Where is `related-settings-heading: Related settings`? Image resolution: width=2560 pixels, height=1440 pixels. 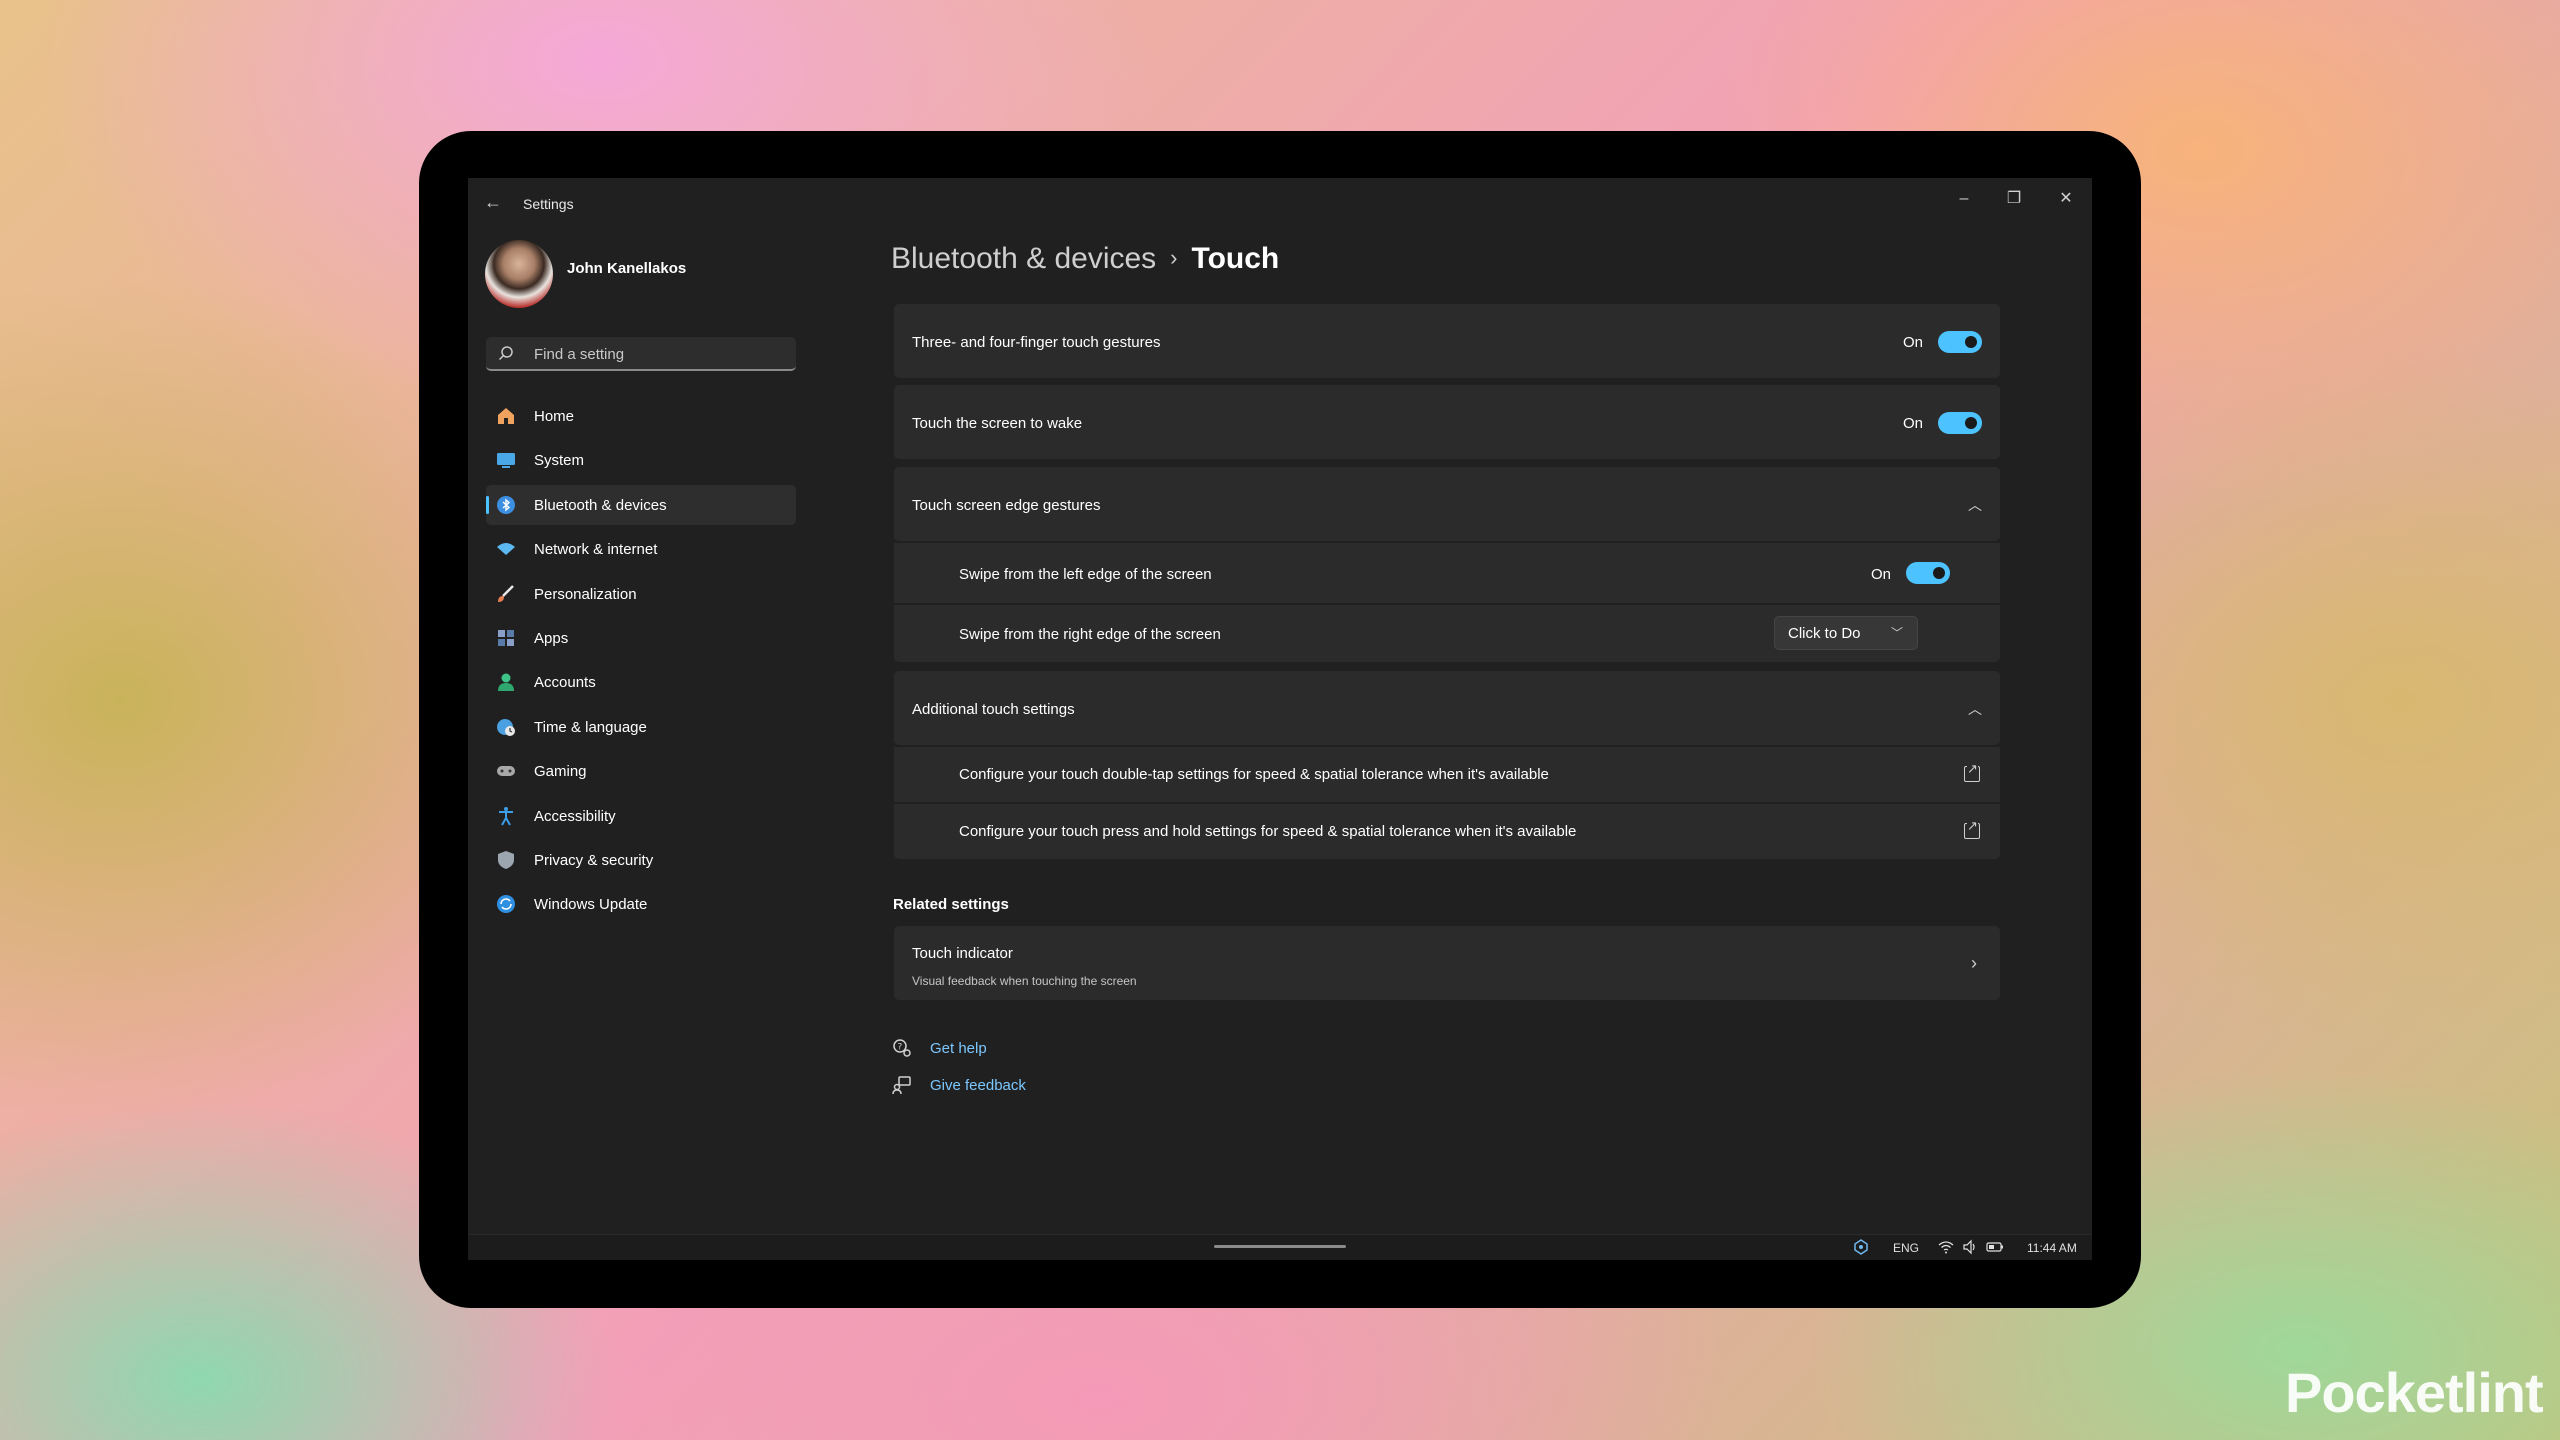
related-settings-heading: Related settings is located at coordinates (951, 904).